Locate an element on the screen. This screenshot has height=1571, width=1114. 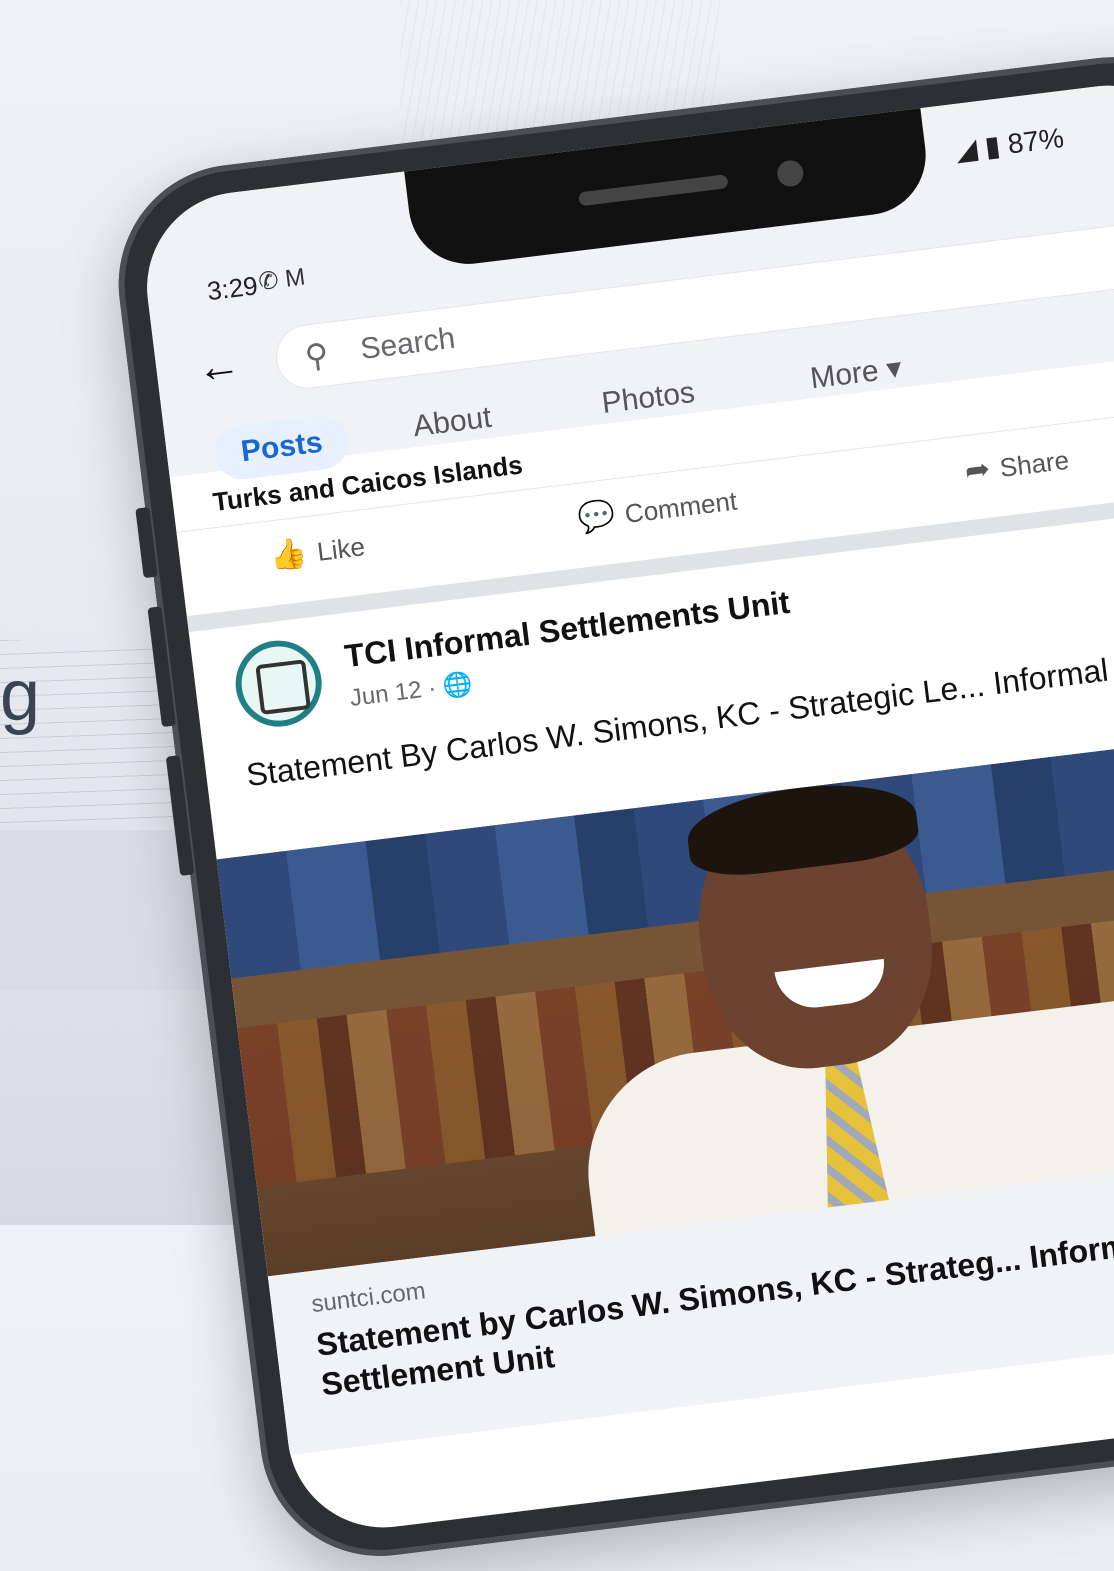
house-logo-icon is located at coordinates (283, 687).